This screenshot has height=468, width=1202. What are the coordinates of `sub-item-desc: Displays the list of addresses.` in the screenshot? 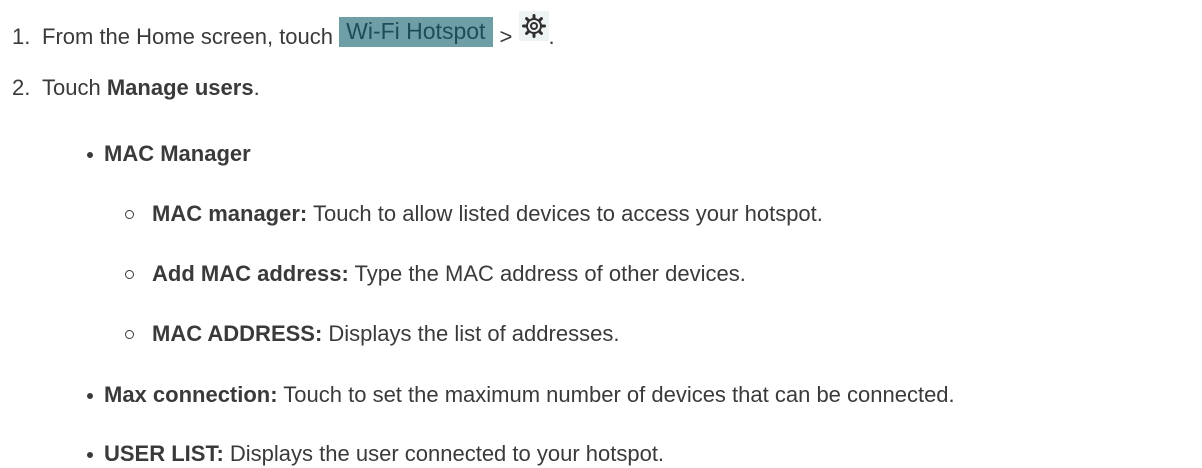 It's located at (471, 333).